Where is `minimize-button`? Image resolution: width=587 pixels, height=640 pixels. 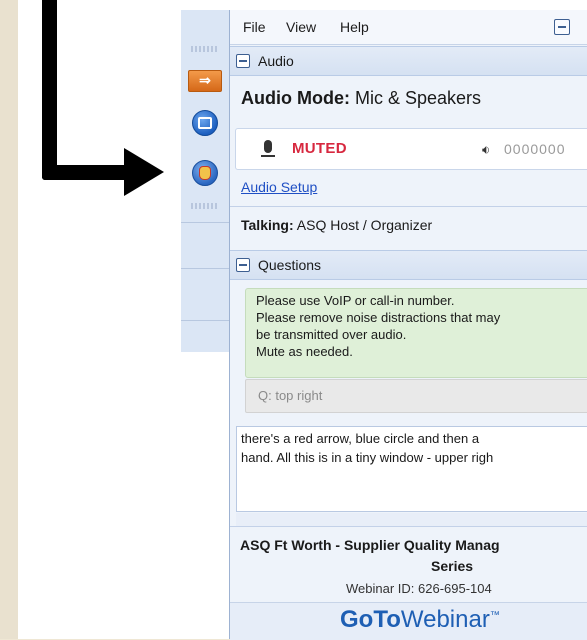 minimize-button is located at coordinates (562, 27).